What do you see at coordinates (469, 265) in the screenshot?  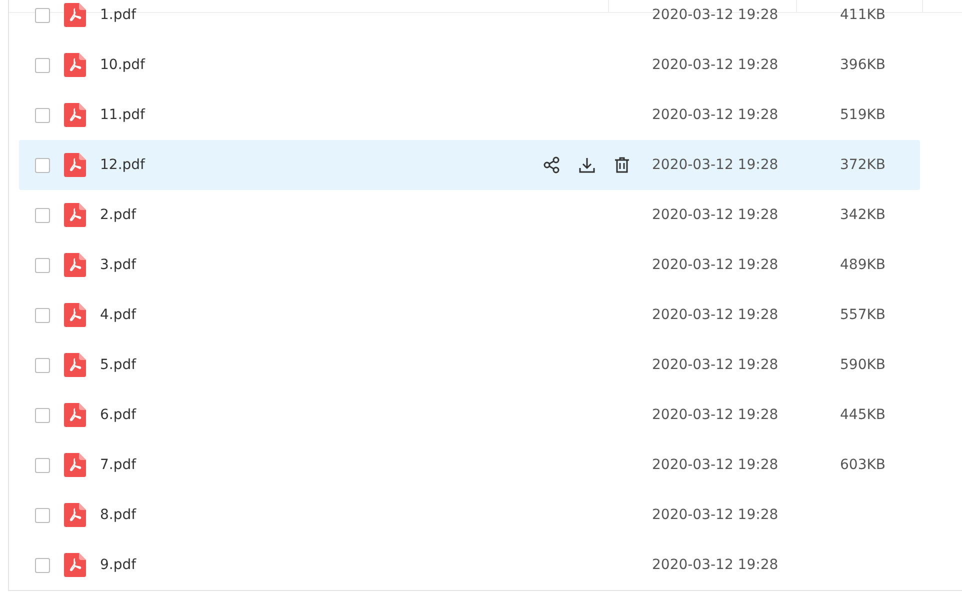 I see `file-row: 3.pdf 2020-03-12 19:28 489KB` at bounding box center [469, 265].